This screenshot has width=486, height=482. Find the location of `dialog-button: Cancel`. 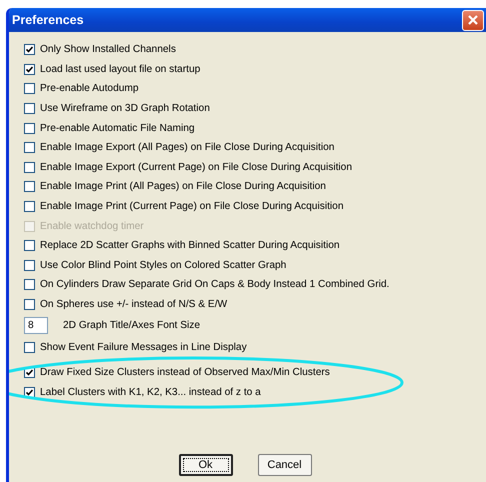

dialog-button: Cancel is located at coordinates (285, 465).